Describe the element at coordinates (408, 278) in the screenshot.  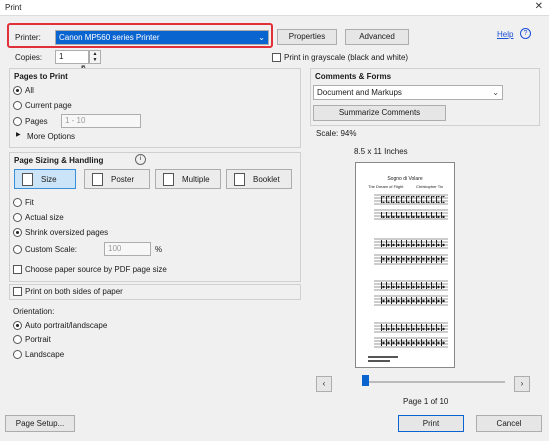
I see `sheet-music-staves` at that location.